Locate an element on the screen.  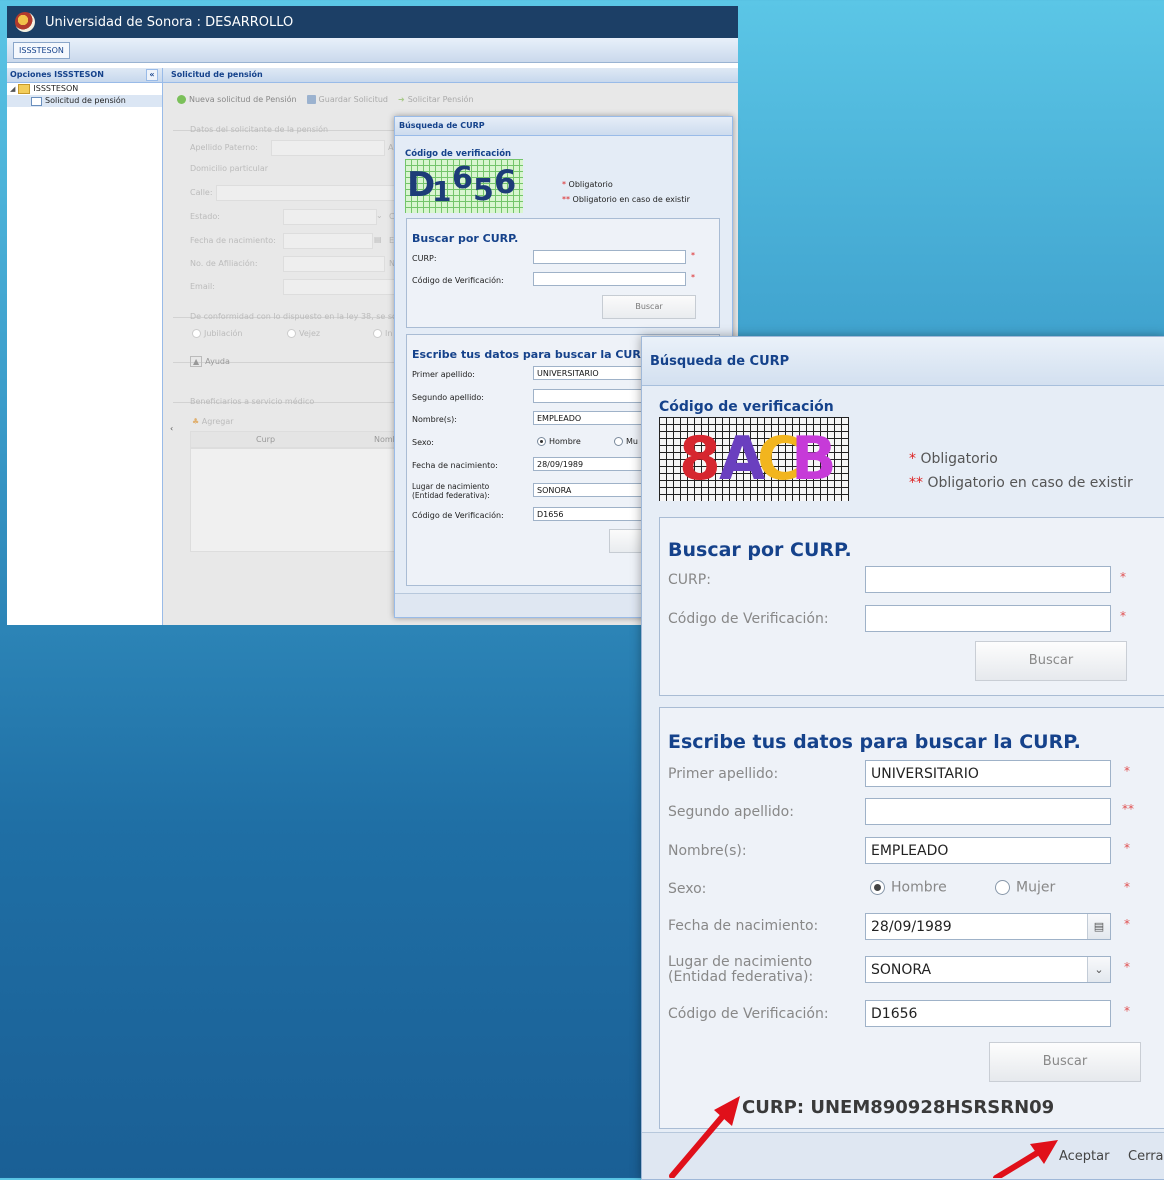
radio-icon is located at coordinates (618, 441).